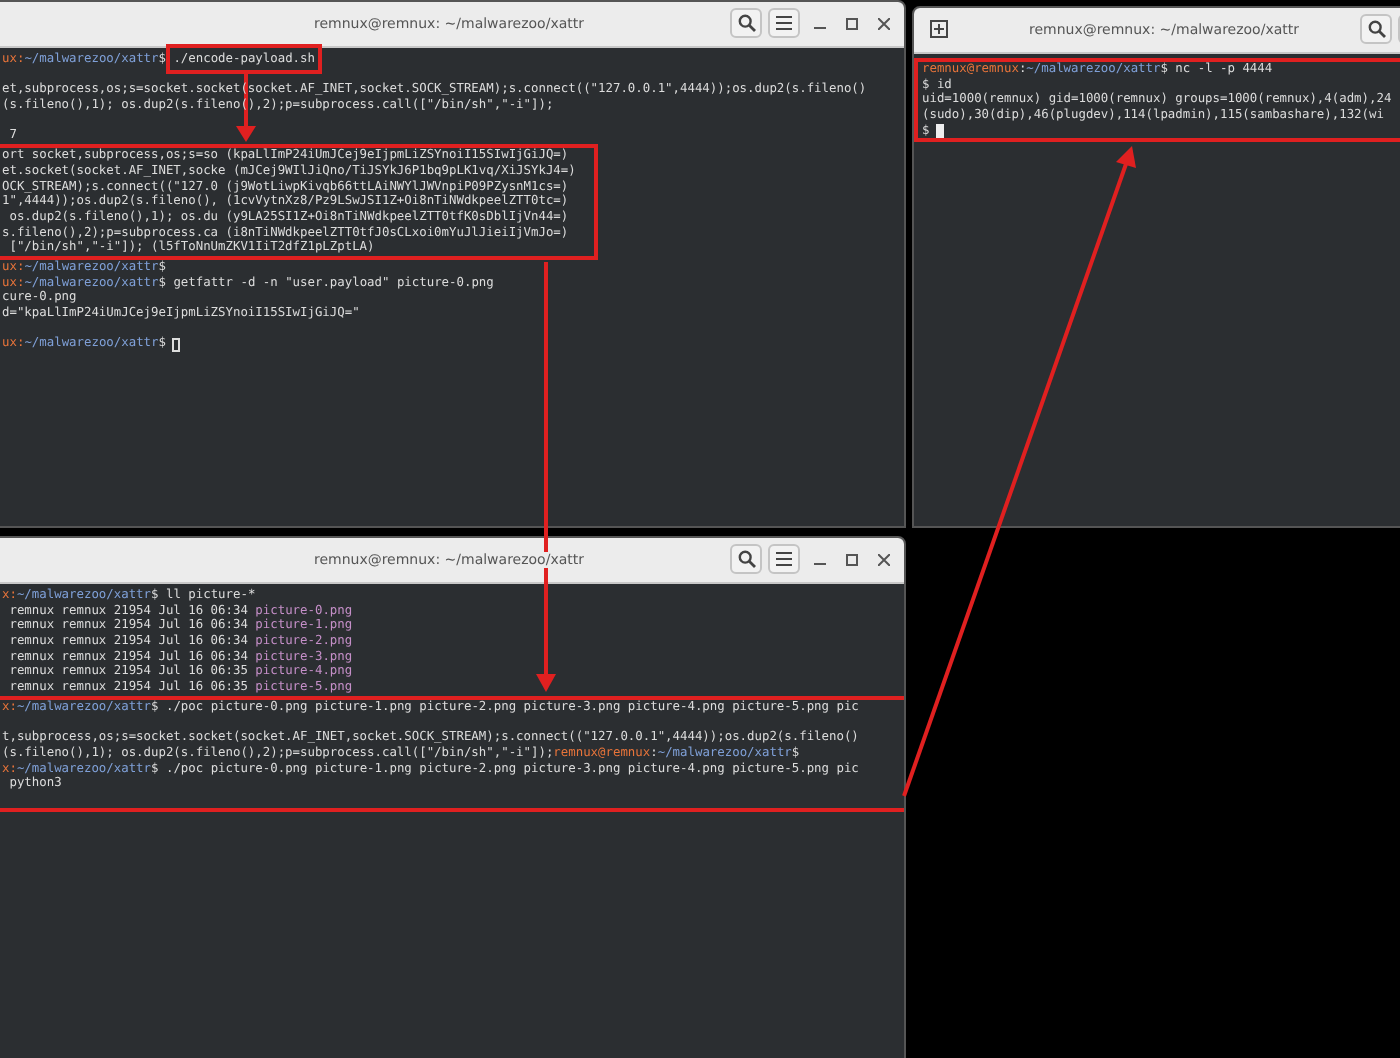  What do you see at coordinates (938, 29) in the screenshot?
I see `plus-icon` at bounding box center [938, 29].